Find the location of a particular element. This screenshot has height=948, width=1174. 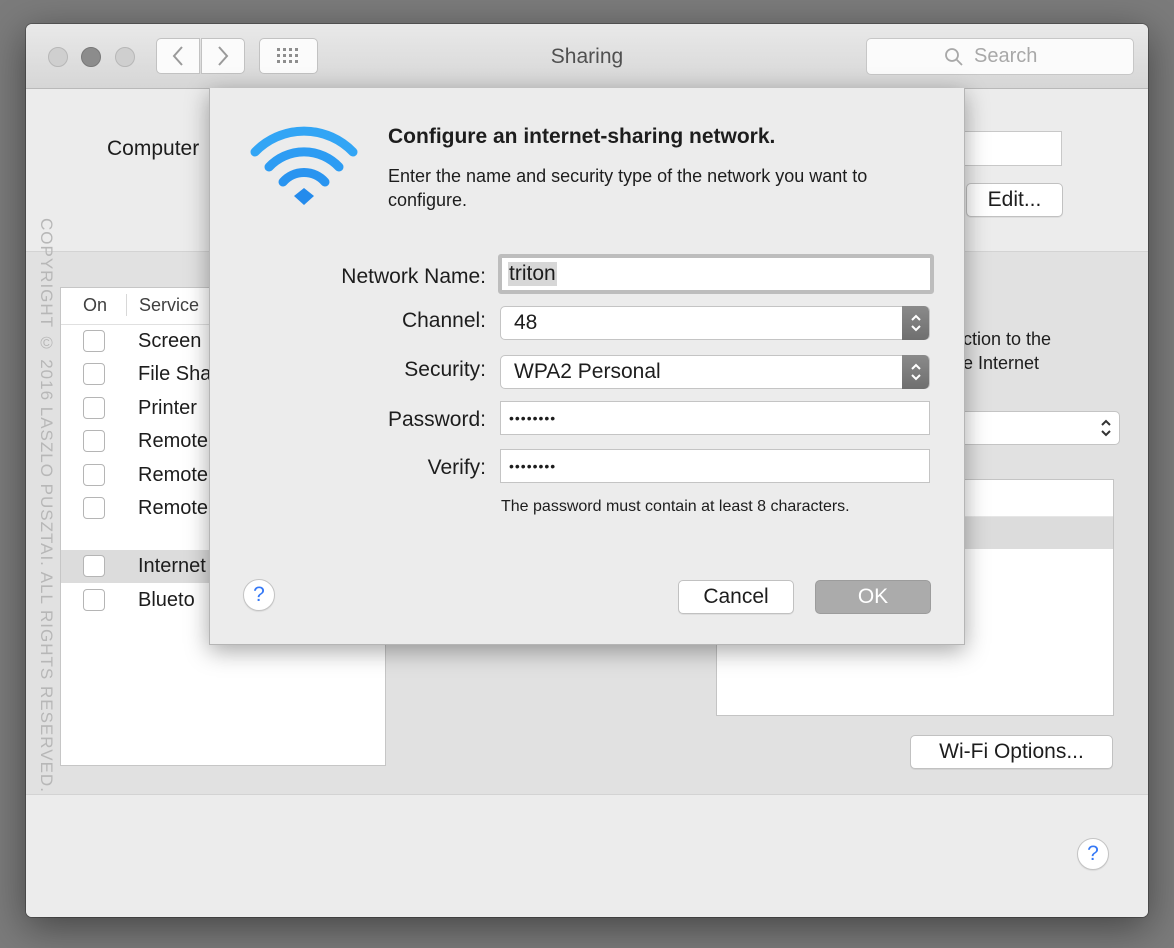

title-bar: Sharing is located at coordinates (587, 56).